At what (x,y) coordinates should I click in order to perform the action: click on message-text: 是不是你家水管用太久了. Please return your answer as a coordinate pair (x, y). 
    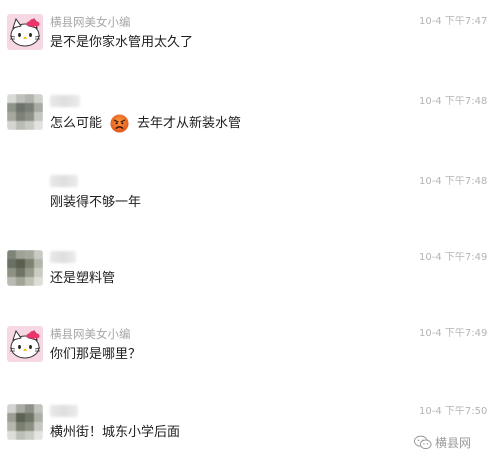
    Looking at the image, I should click on (122, 42).